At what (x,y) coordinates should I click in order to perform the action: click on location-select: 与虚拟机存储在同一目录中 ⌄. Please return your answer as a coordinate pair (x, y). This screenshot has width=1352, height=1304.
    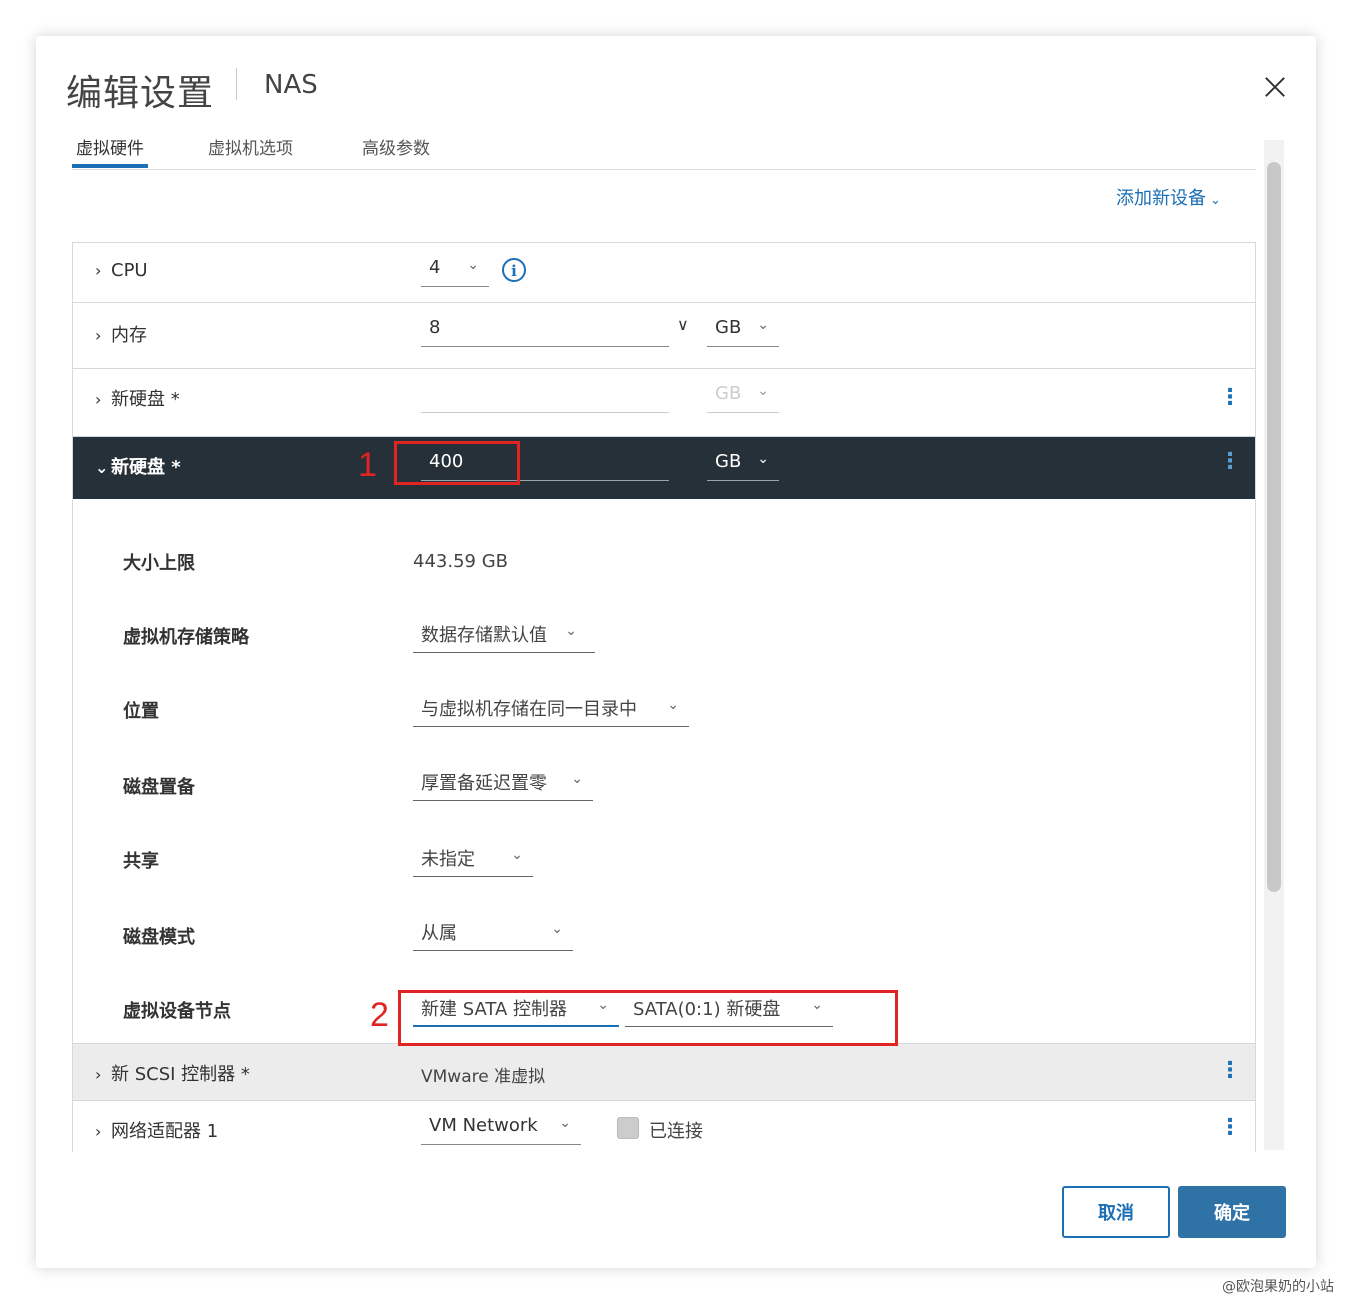
    Looking at the image, I should click on (551, 711).